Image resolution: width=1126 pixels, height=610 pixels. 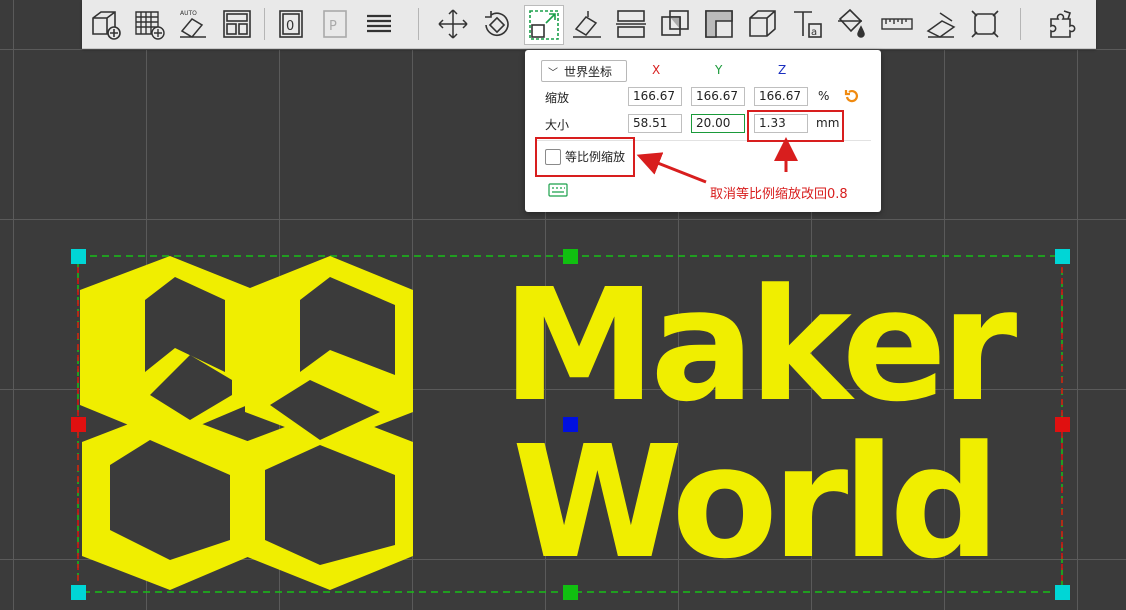 I want to click on split-icon, so click(x=631, y=24).